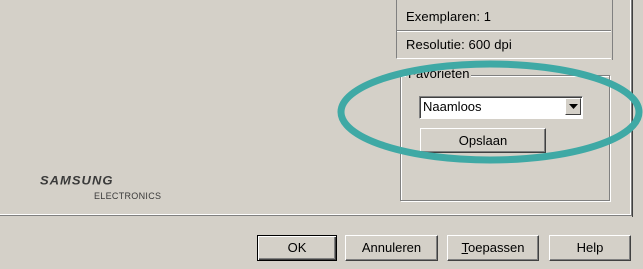 The width and height of the screenshot is (643, 269). Describe the element at coordinates (391, 248) in the screenshot. I see `cancel-button: Annuleren` at that location.